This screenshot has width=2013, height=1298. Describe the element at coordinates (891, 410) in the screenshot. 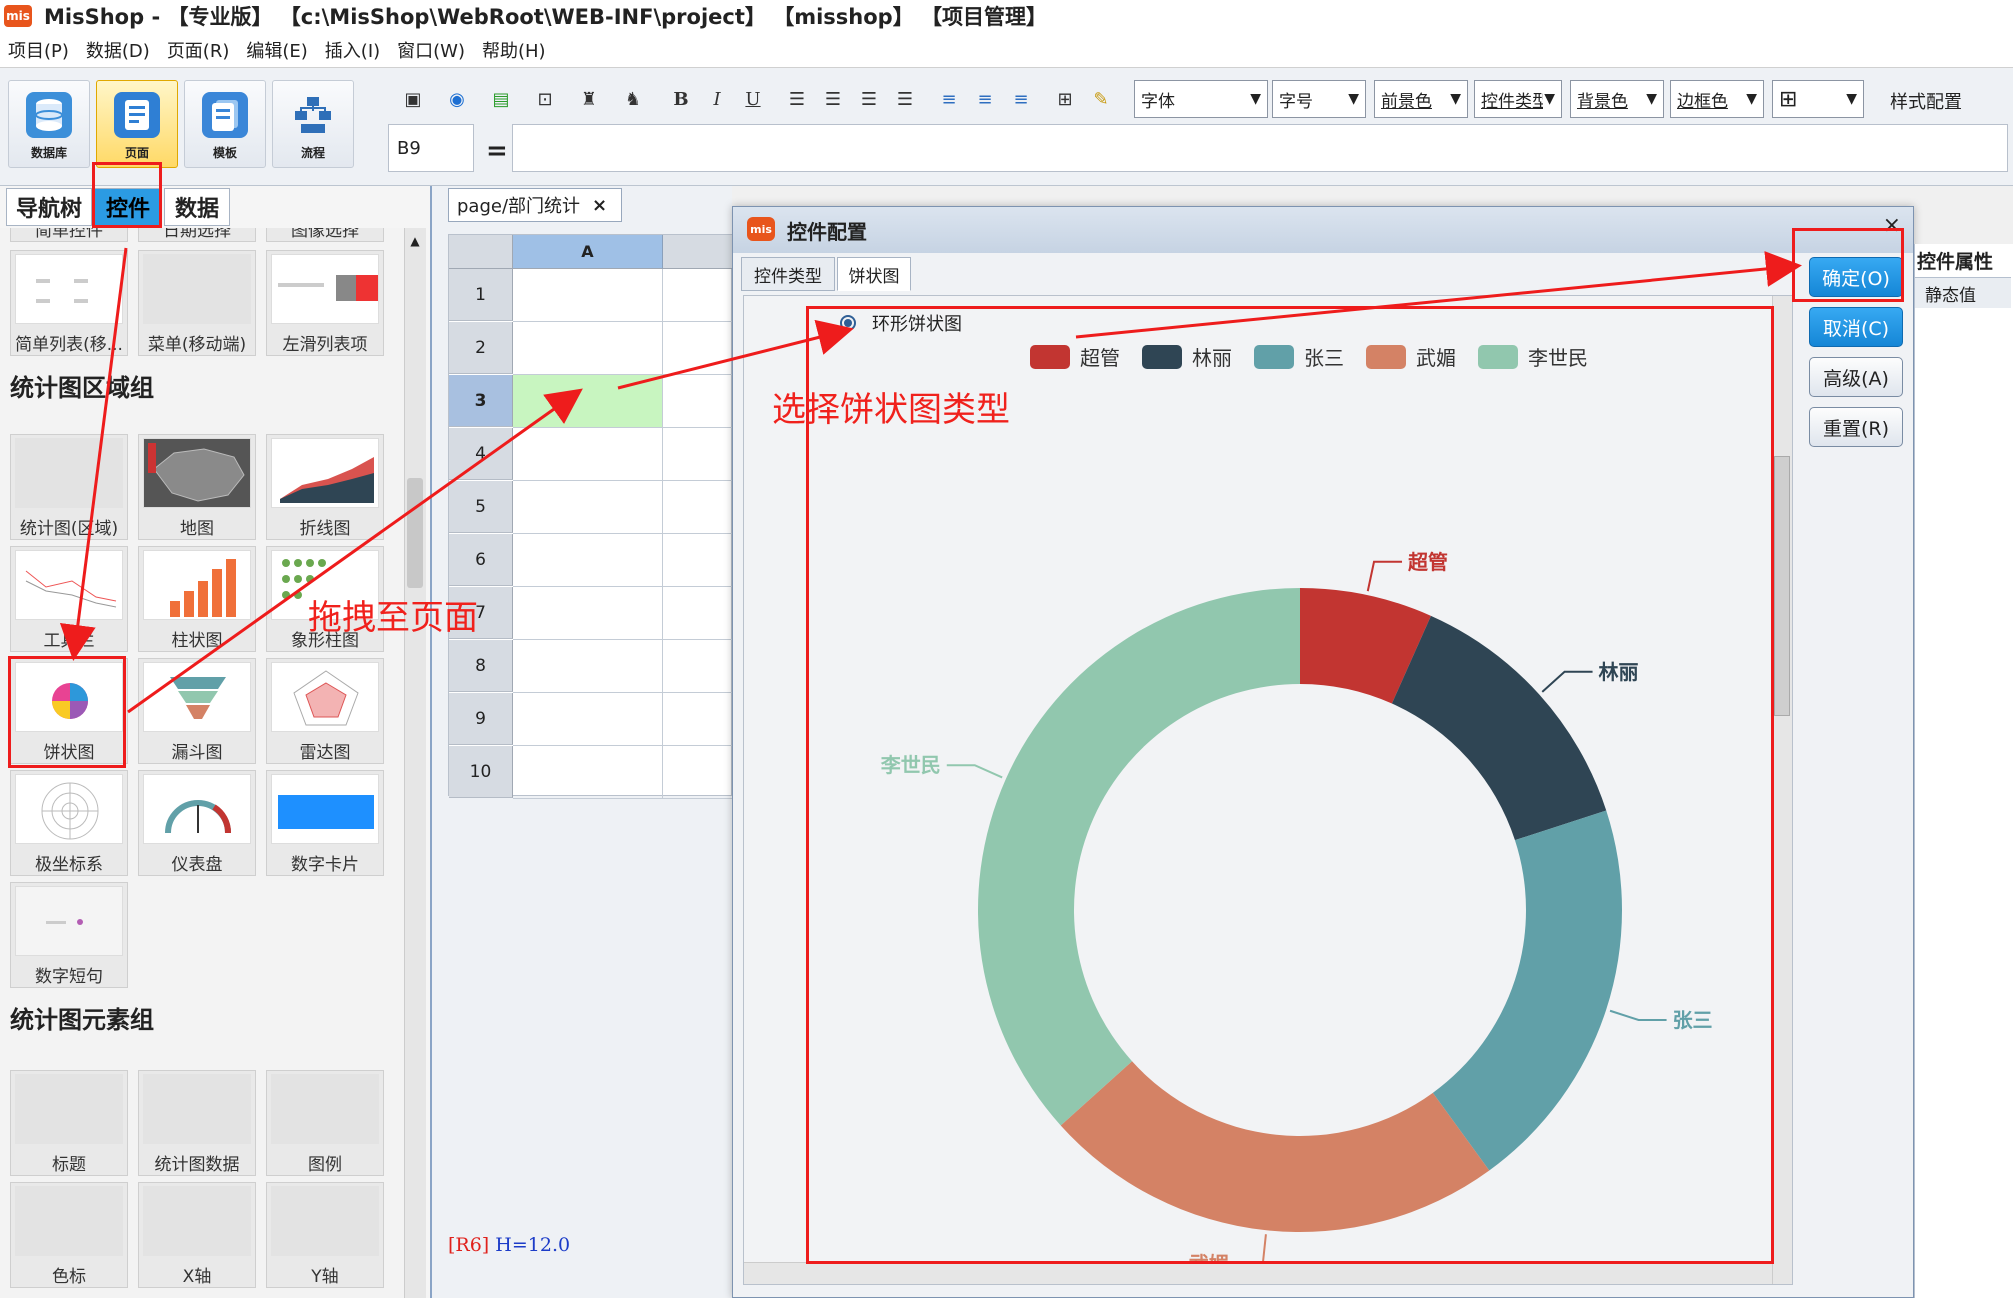

I see `select-hint-annotation: 选择饼状图类型` at that location.